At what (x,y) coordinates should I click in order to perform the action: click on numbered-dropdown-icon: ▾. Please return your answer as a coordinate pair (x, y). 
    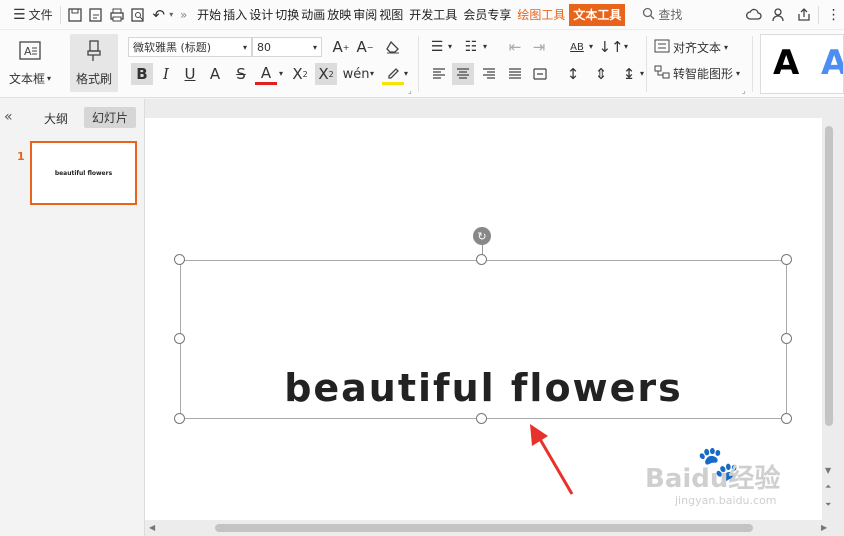
    Looking at the image, I should click on (485, 46).